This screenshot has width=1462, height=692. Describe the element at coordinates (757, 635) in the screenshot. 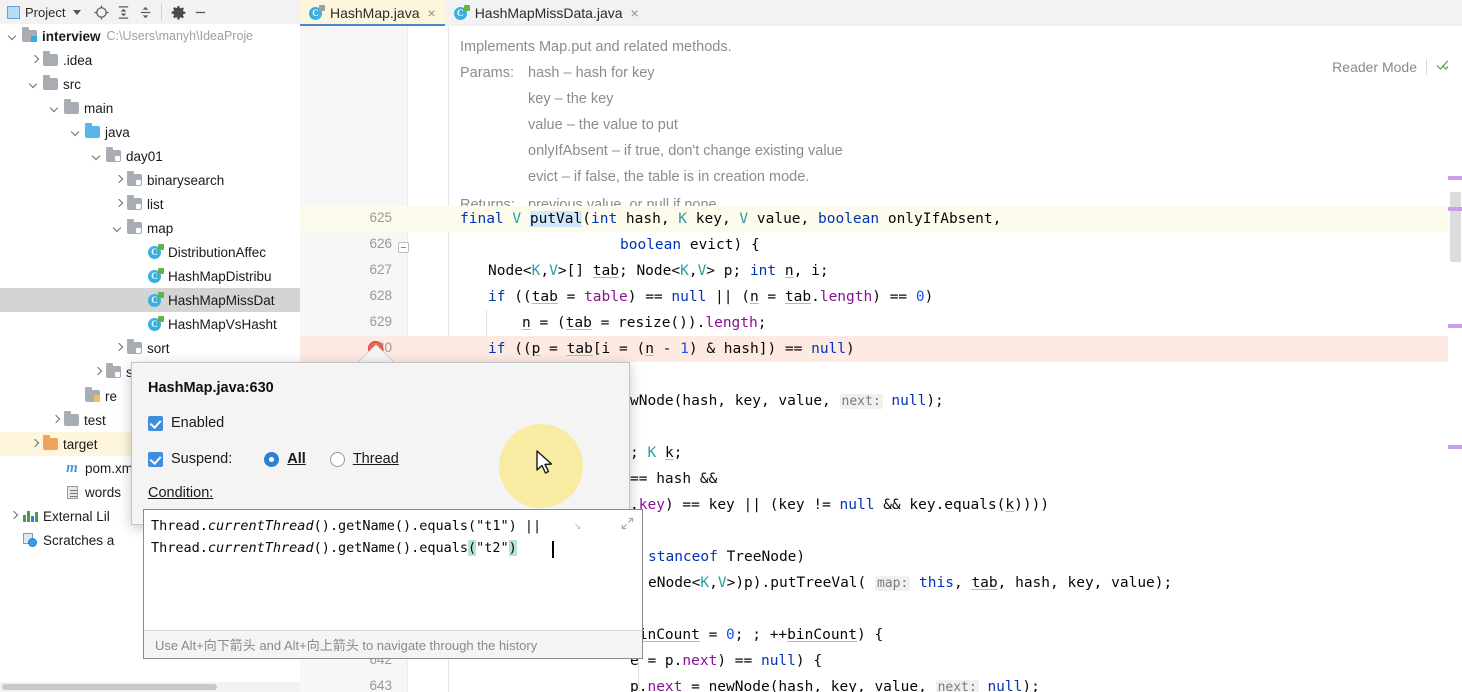

I see `code-line-640: binCount = 0; ; ++binCount) {` at that location.